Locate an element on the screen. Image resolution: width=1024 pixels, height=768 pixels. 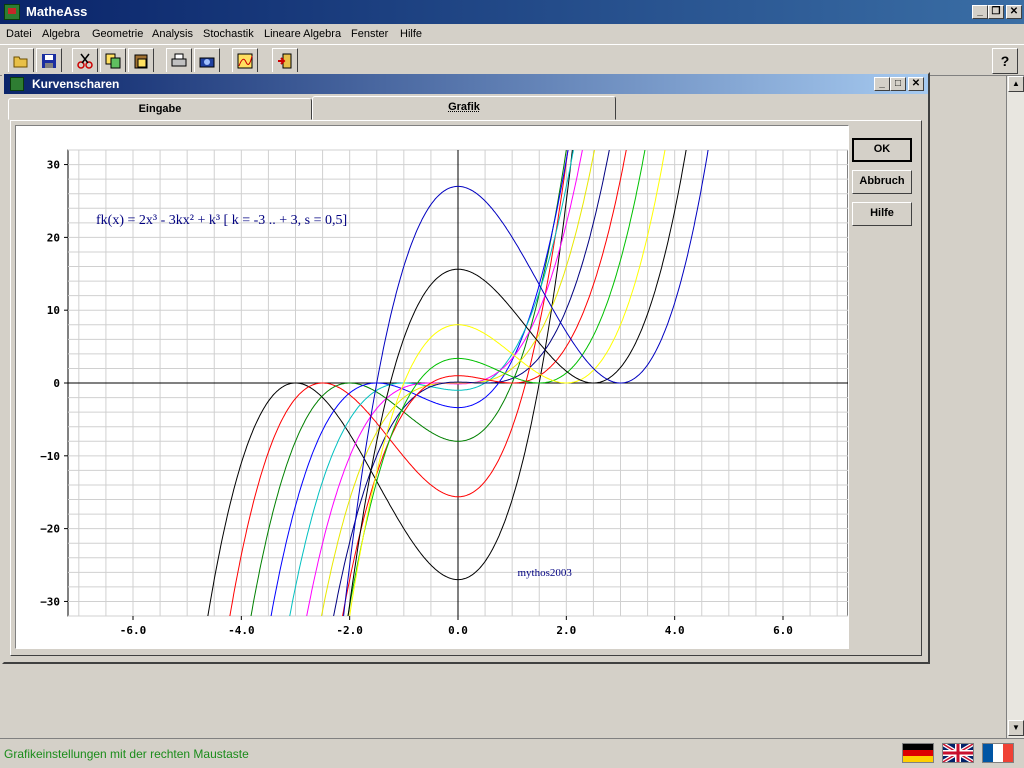
child-title: Kurvenscharen is located at coordinates (76, 84).